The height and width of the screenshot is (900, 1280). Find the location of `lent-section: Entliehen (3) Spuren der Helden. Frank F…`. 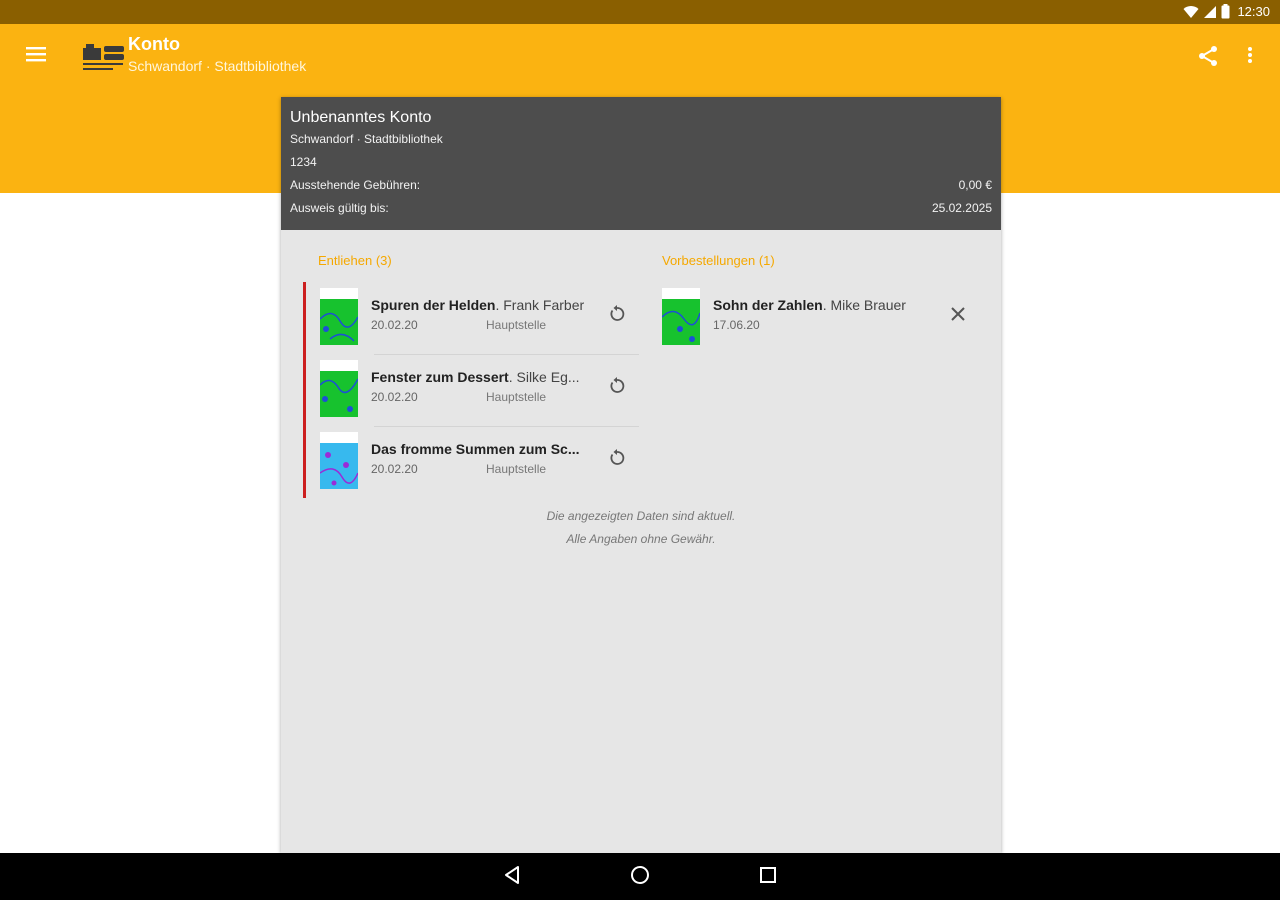

lent-section: Entliehen (3) Spuren der Helden. Frank F… is located at coordinates (471, 375).